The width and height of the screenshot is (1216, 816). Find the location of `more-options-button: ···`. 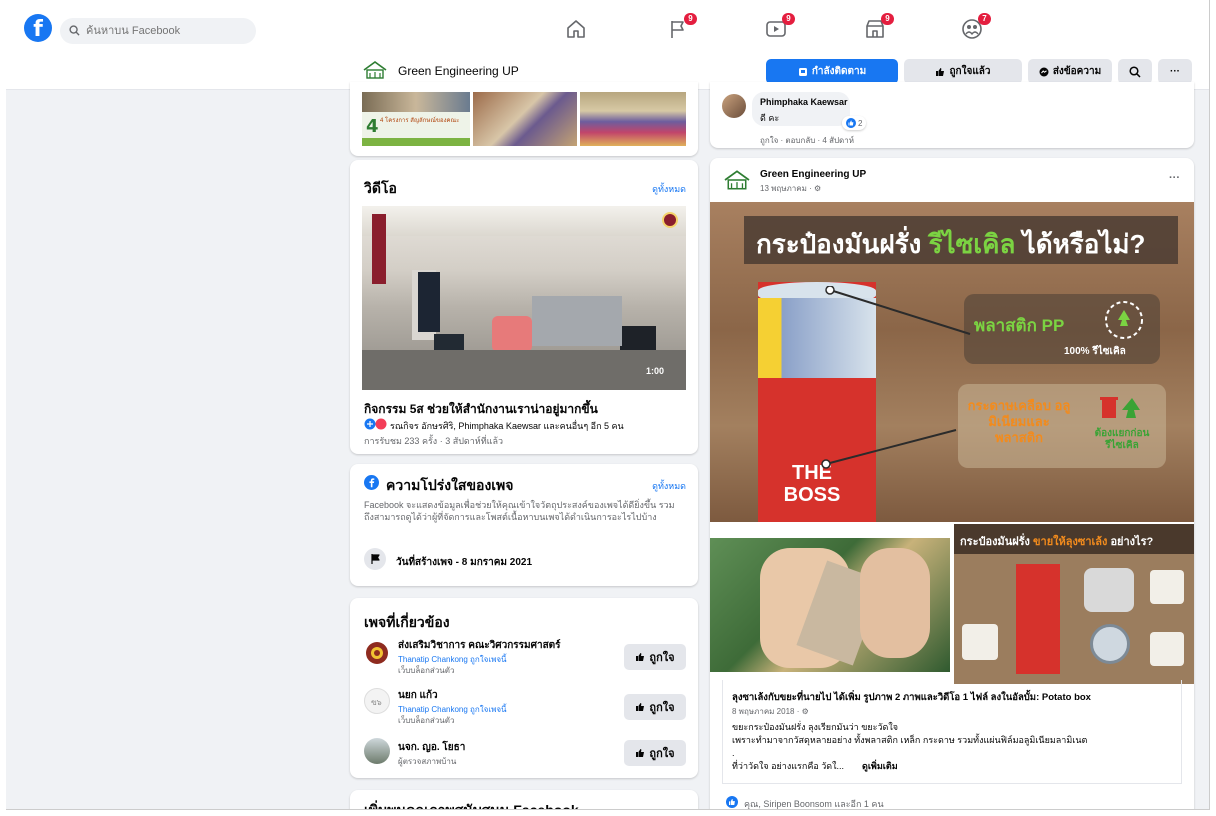

more-options-button: ··· is located at coordinates (1175, 71).